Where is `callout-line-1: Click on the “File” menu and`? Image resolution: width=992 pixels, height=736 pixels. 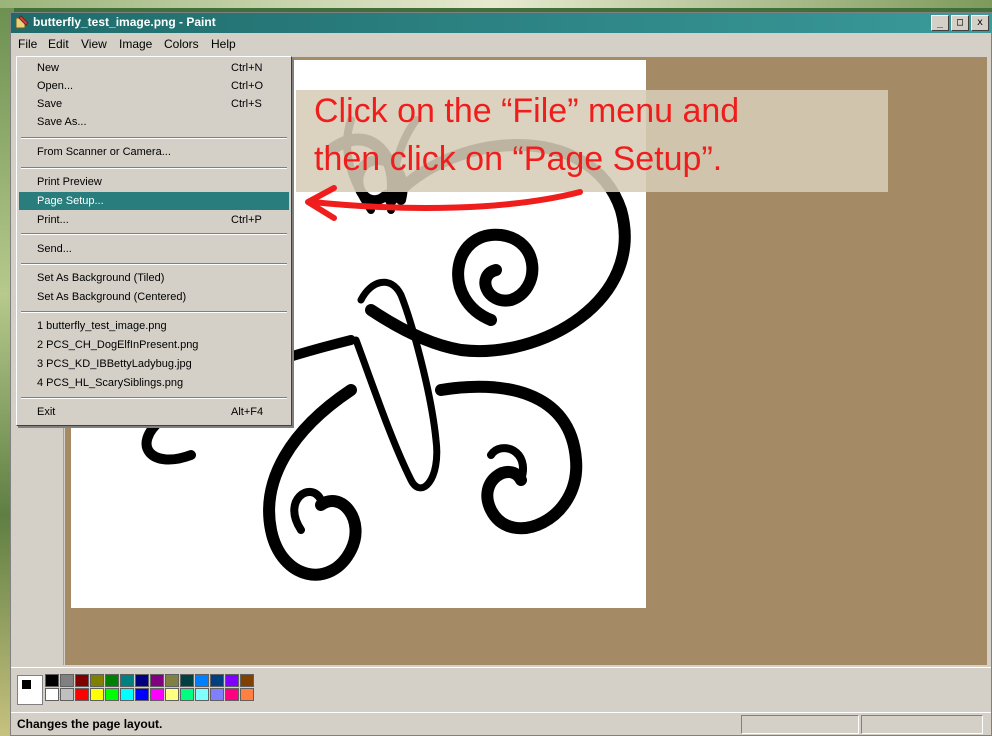
callout-line-1: Click on the “File” menu and is located at coordinates (527, 111).